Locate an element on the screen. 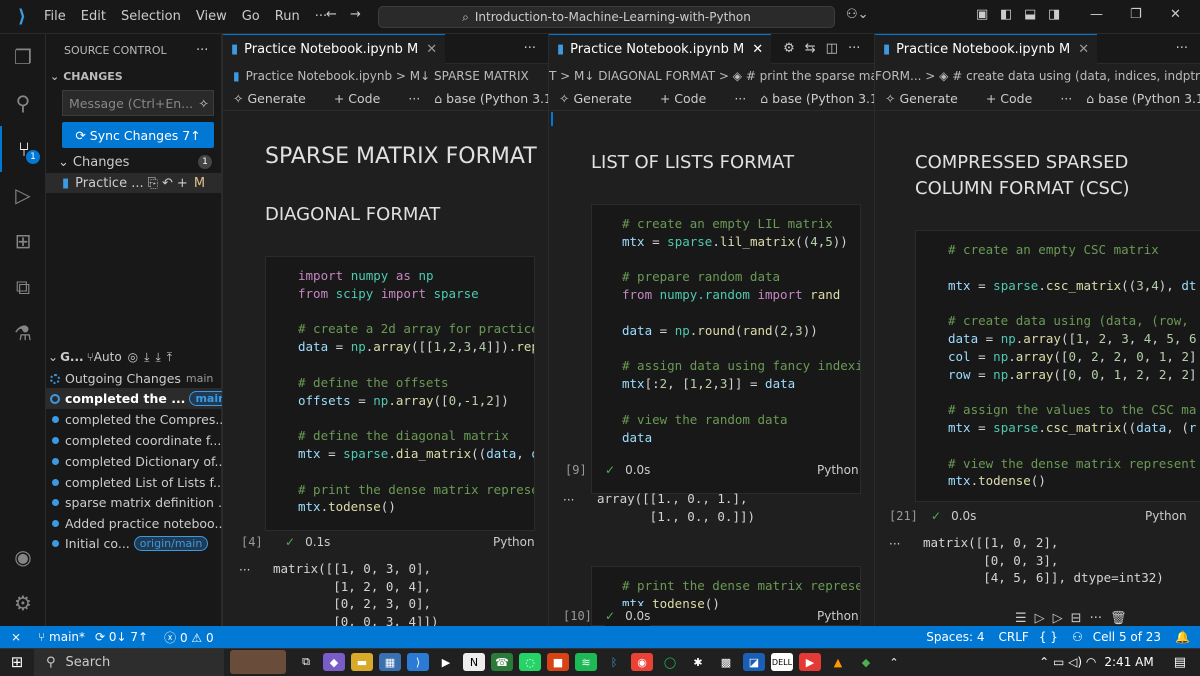 The height and width of the screenshot is (676, 1200). copilot-icon: ⚇⌄ is located at coordinates (857, 14).